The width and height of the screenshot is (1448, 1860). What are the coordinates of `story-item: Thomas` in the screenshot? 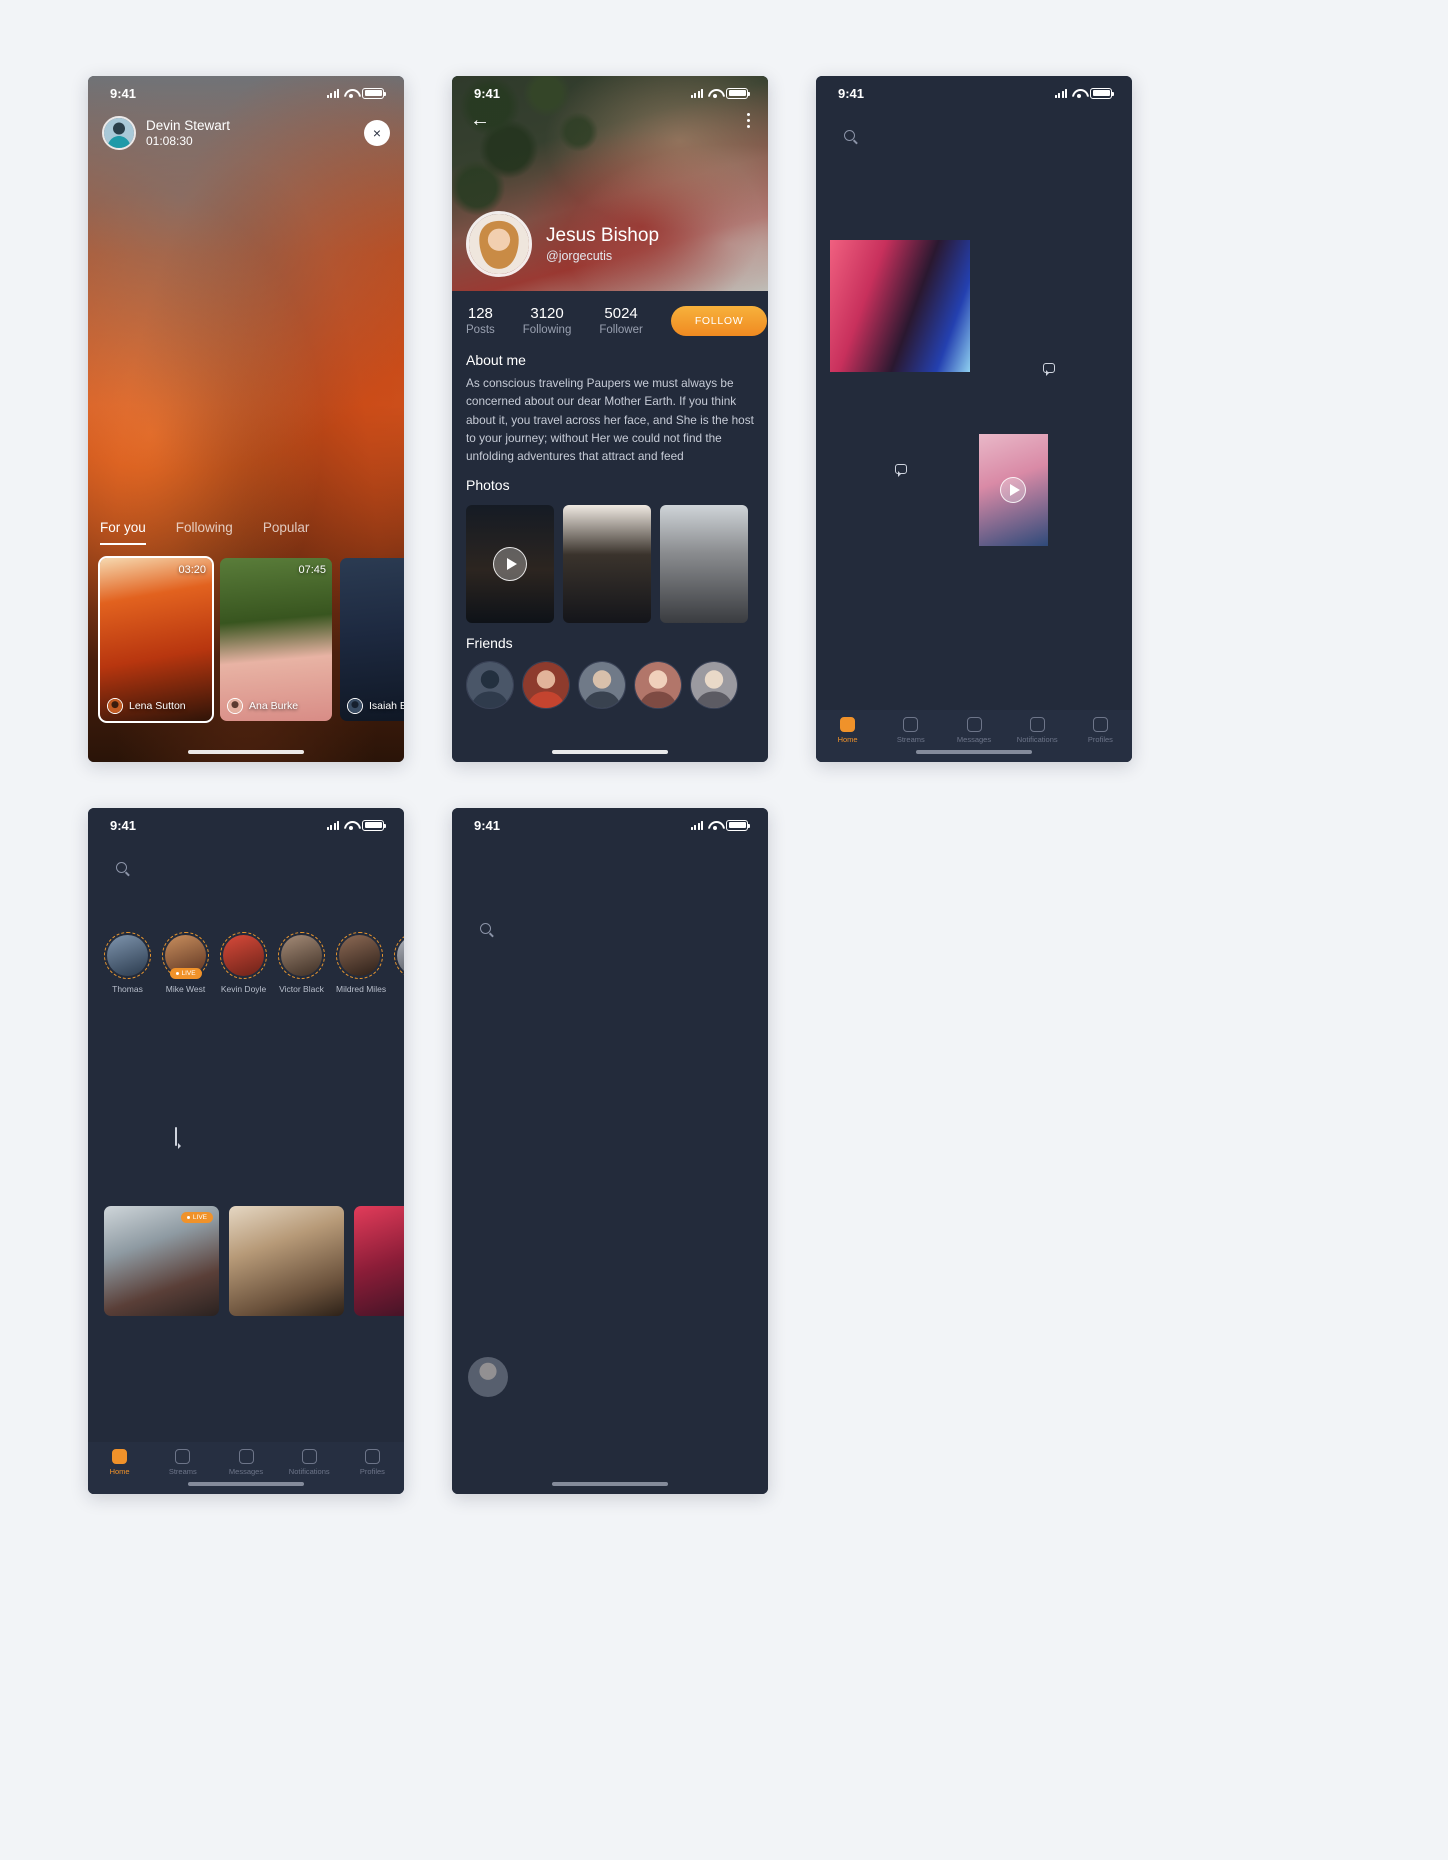 It's located at (127, 963).